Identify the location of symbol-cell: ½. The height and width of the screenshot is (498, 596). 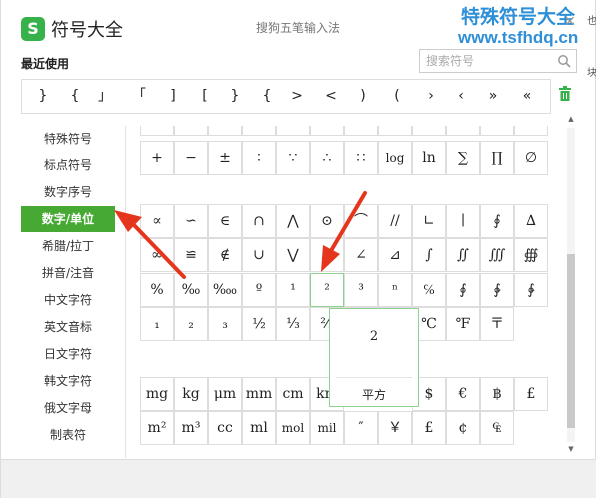
(259, 324).